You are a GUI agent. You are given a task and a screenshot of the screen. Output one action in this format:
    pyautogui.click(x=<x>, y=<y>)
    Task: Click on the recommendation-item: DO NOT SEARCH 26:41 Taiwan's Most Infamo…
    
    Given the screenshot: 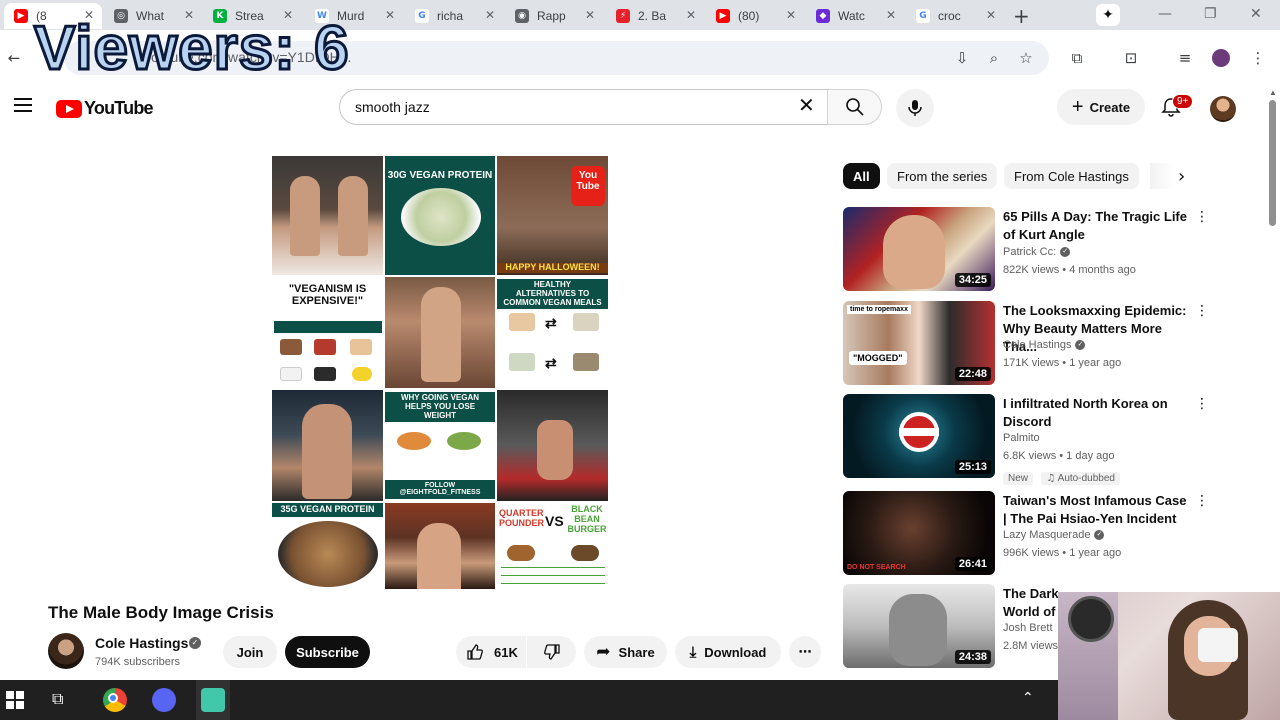 What is the action you would take?
    pyautogui.click(x=1028, y=536)
    